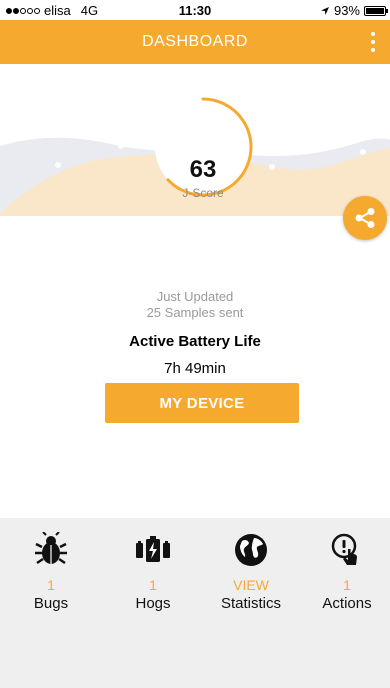  What do you see at coordinates (195, 368) in the screenshot?
I see `battery-life-value: 7h 49min` at bounding box center [195, 368].